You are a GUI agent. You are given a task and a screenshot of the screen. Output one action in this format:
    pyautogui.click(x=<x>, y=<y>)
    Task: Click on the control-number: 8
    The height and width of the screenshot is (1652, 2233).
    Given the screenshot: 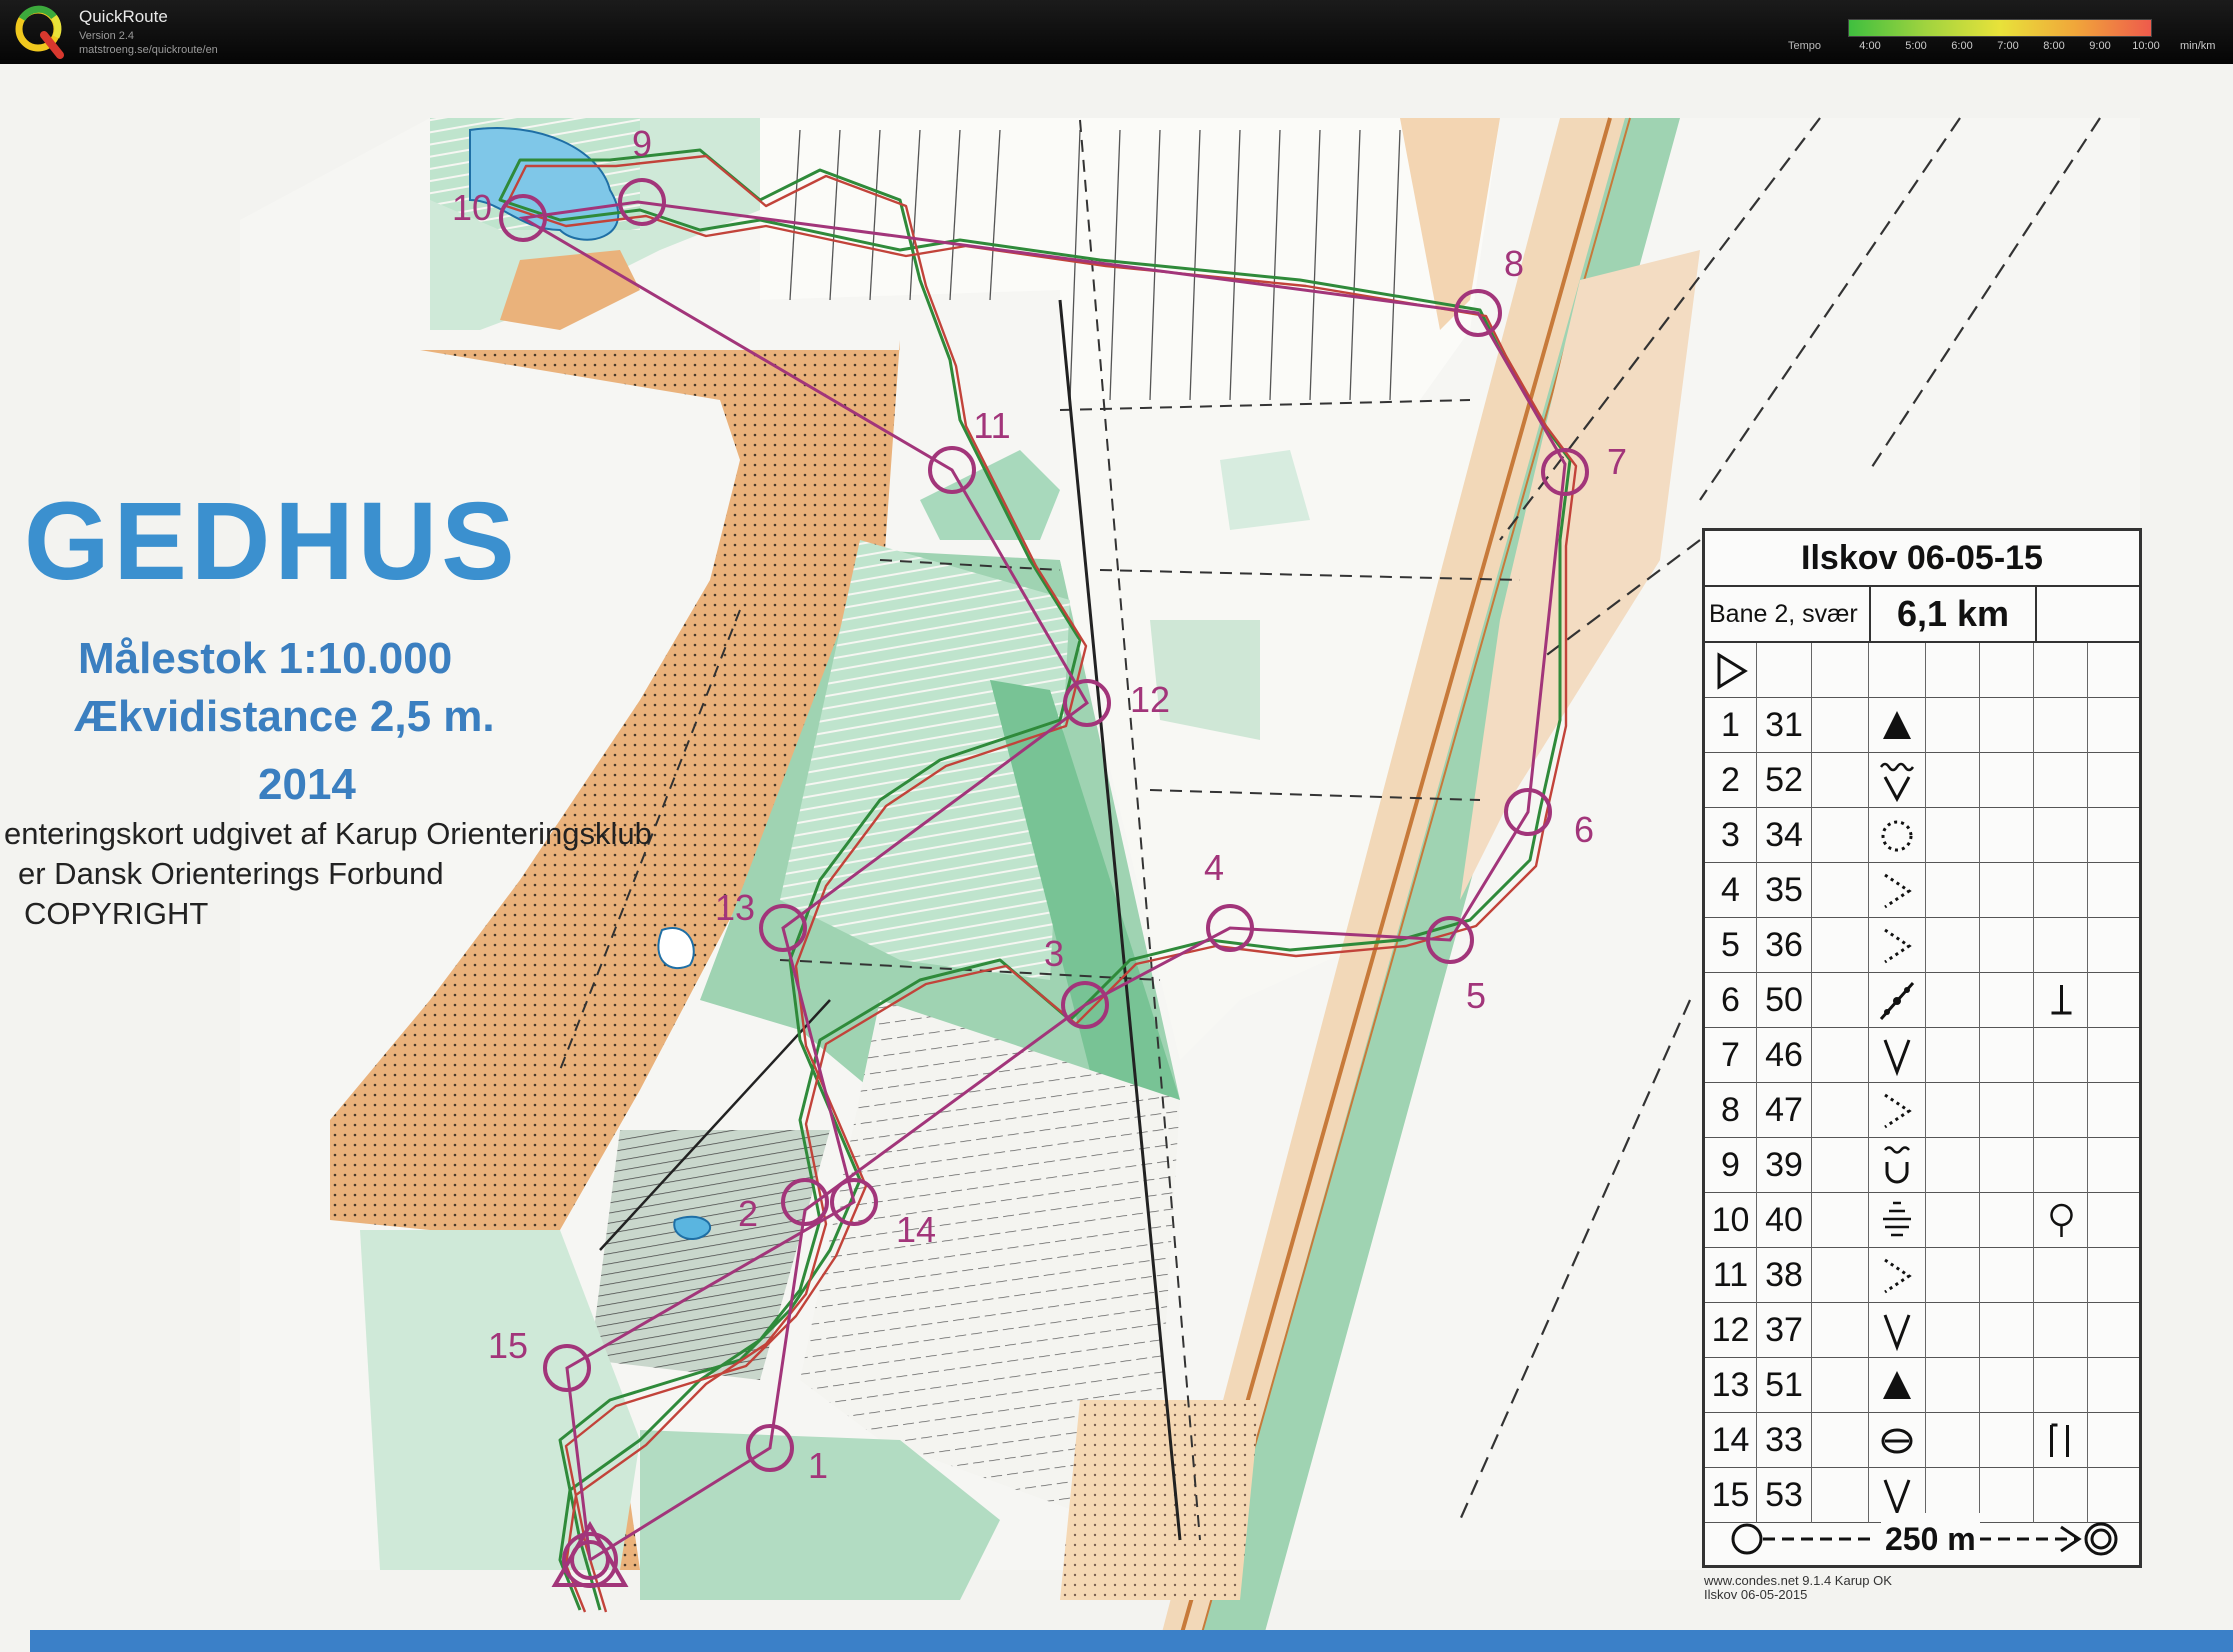 What is the action you would take?
    pyautogui.click(x=1731, y=1110)
    